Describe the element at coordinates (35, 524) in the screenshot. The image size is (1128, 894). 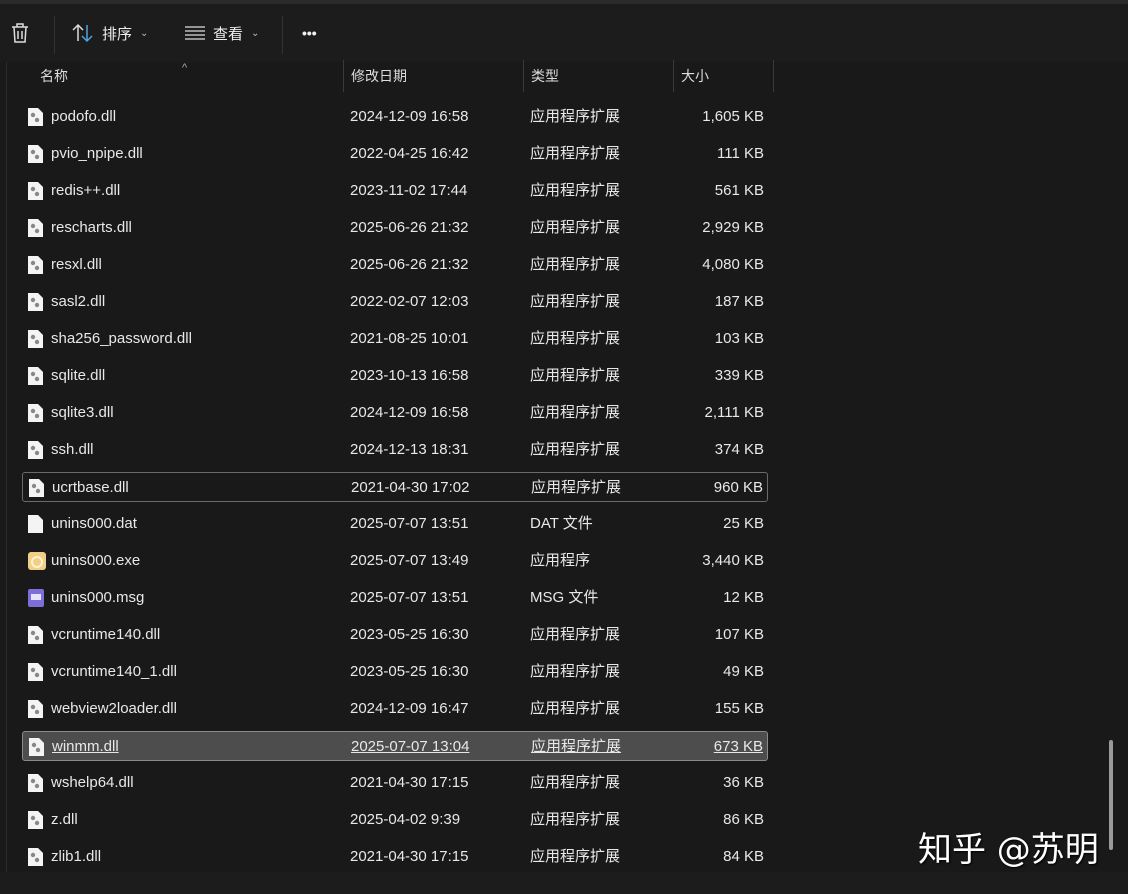
I see `dat-file-icon` at that location.